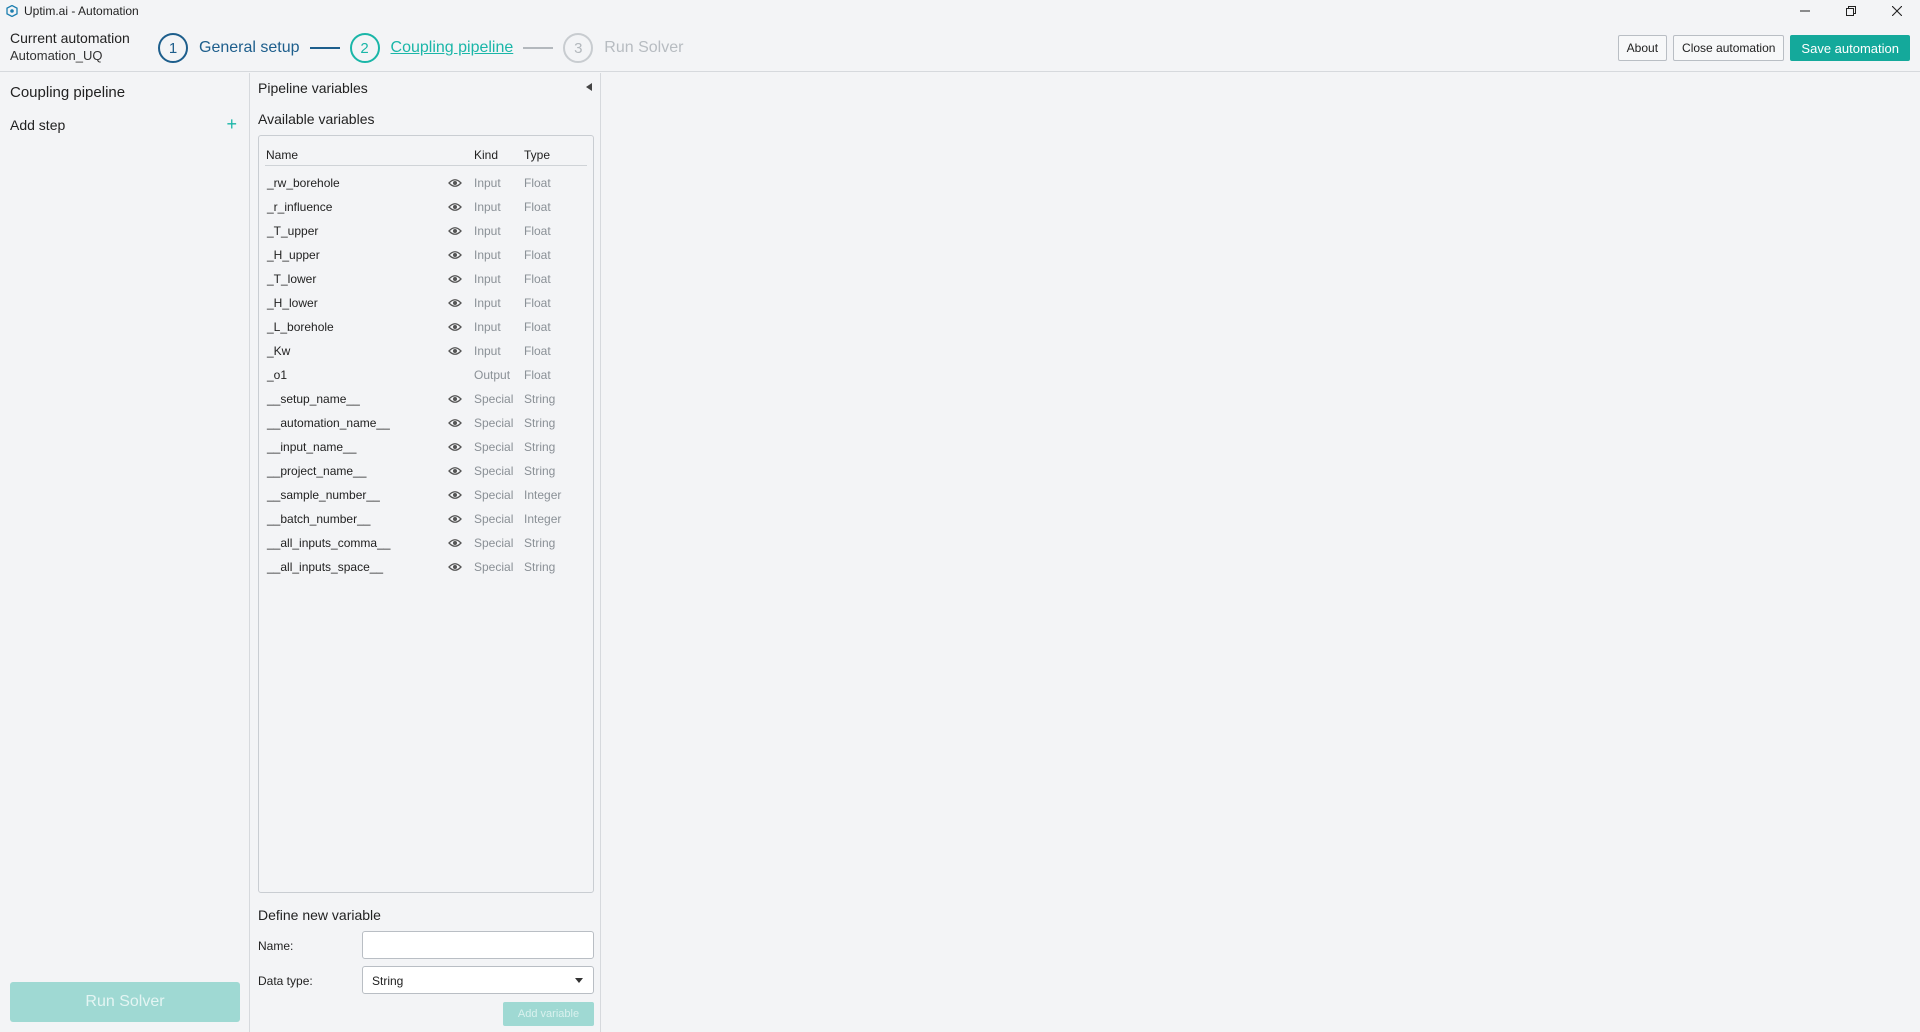 This screenshot has height=1032, width=1920. I want to click on column-header-kind: Kind, so click(486, 155).